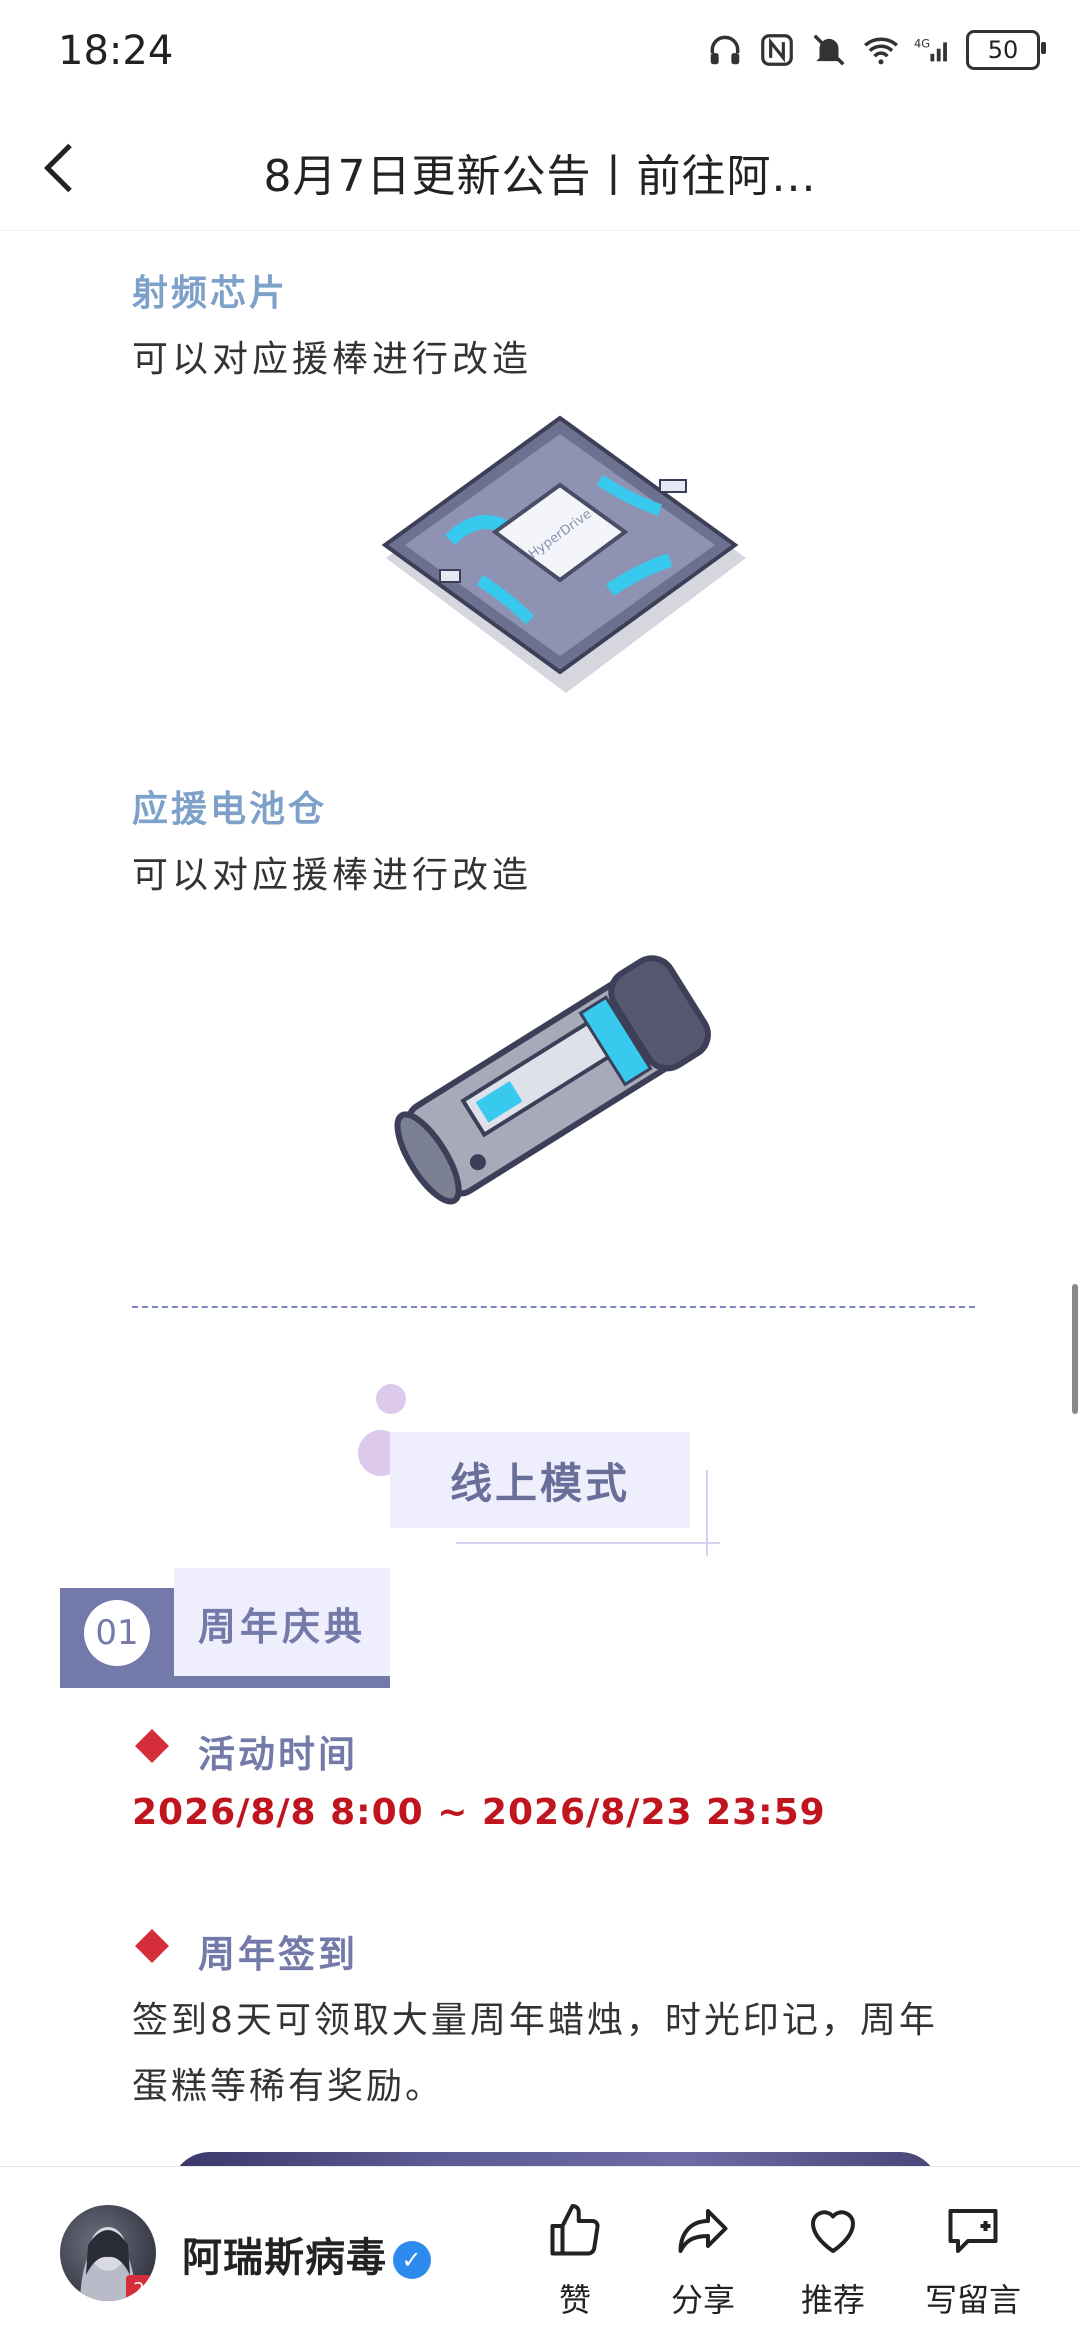  I want to click on checkin-description: 签到8天可领取大量周年蜡烛，时光印记，周年蛋糕等稀有奖励。, so click(535, 2053).